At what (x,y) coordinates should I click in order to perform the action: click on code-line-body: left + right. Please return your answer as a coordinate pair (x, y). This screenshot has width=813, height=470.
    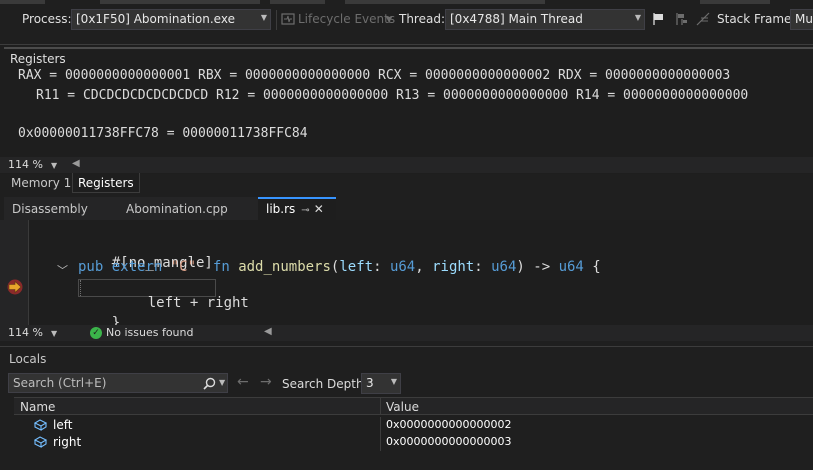
    Looking at the image, I should click on (198, 303).